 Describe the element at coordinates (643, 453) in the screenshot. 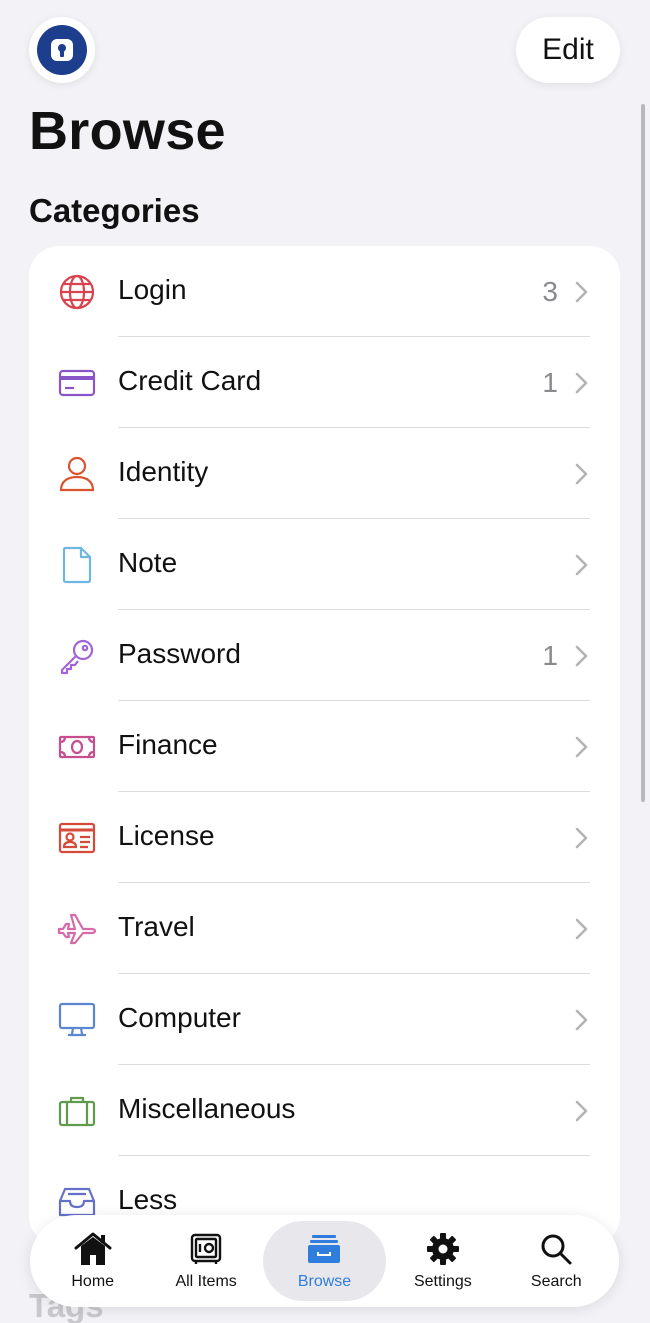

I see `scroll-indicator` at that location.